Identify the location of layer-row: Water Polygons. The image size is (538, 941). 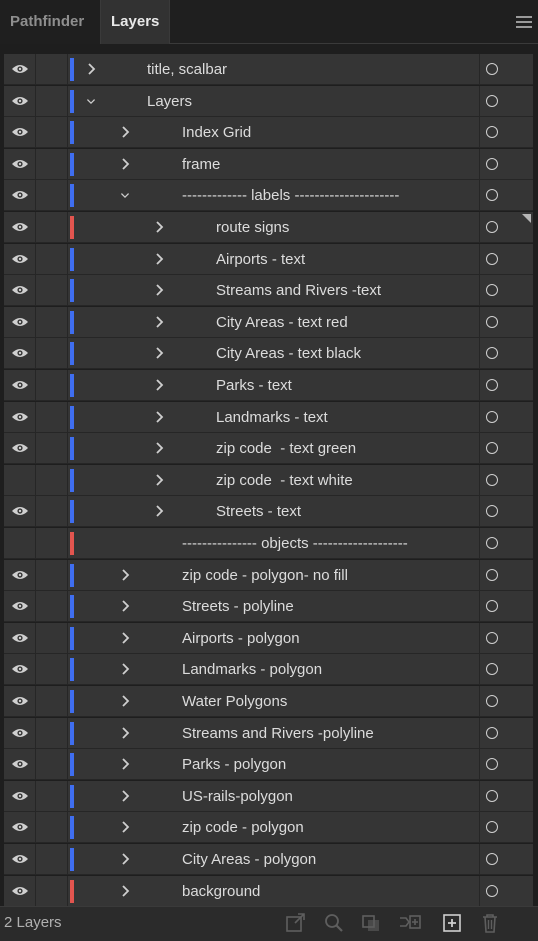
(268, 701).